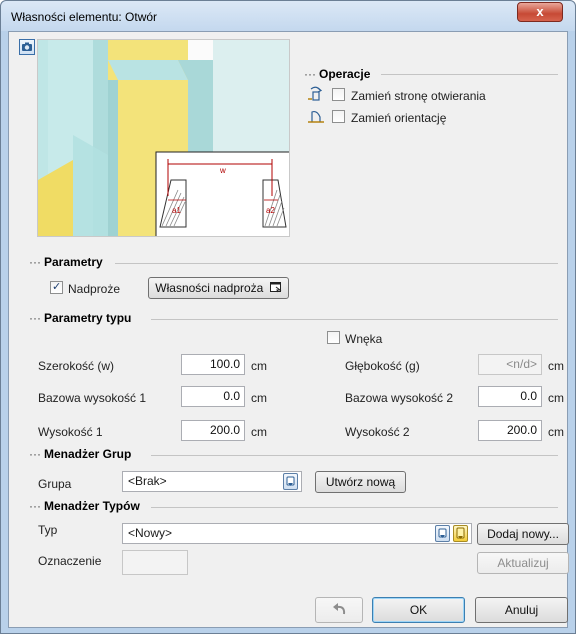 The image size is (576, 634). What do you see at coordinates (212, 481) in the screenshot?
I see `grupa-select: <Brak>` at bounding box center [212, 481].